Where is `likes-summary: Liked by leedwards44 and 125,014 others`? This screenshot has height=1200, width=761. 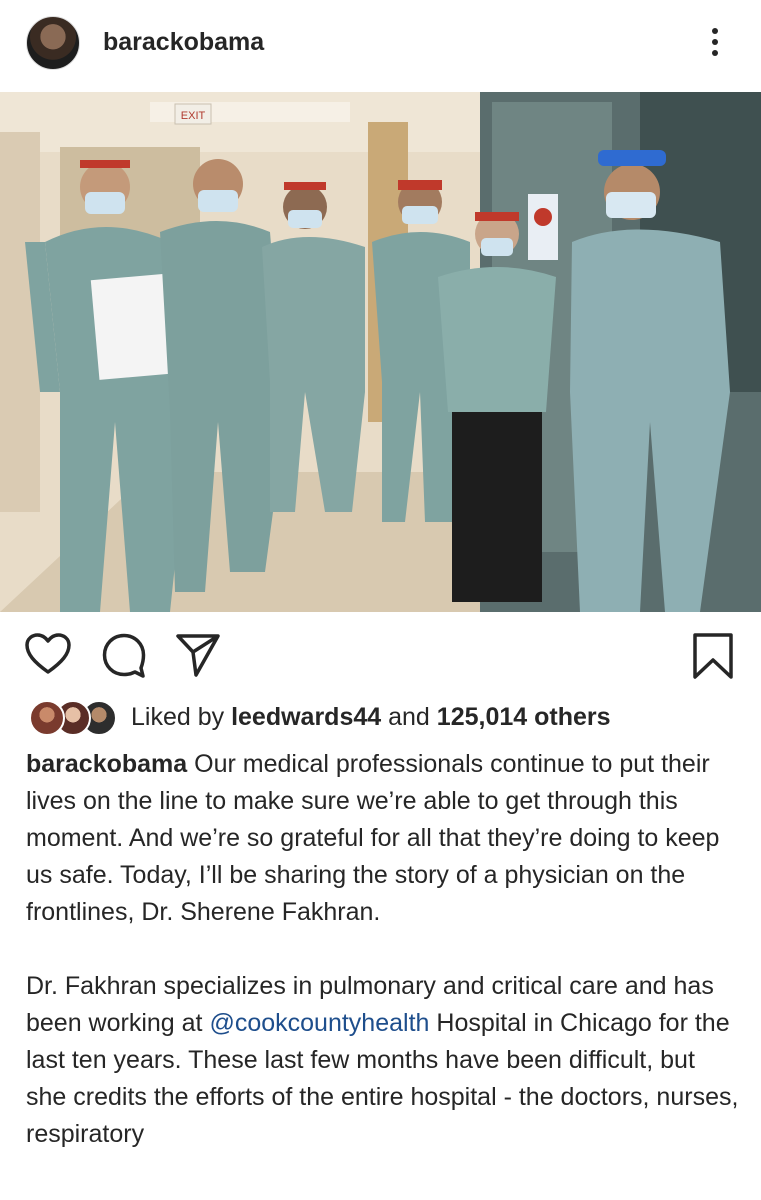
likes-summary: Liked by leedwards44 and 125,014 others is located at coordinates (371, 717).